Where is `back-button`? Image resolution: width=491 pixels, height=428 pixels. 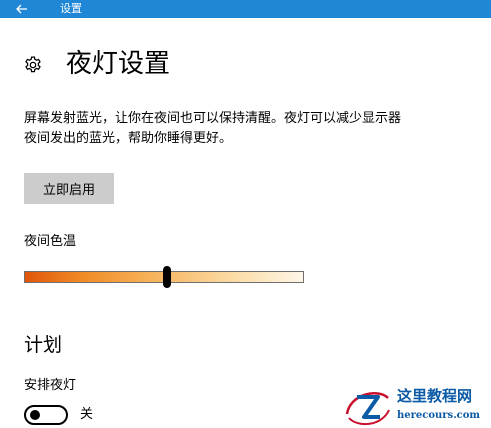
back-button is located at coordinates (22, 9).